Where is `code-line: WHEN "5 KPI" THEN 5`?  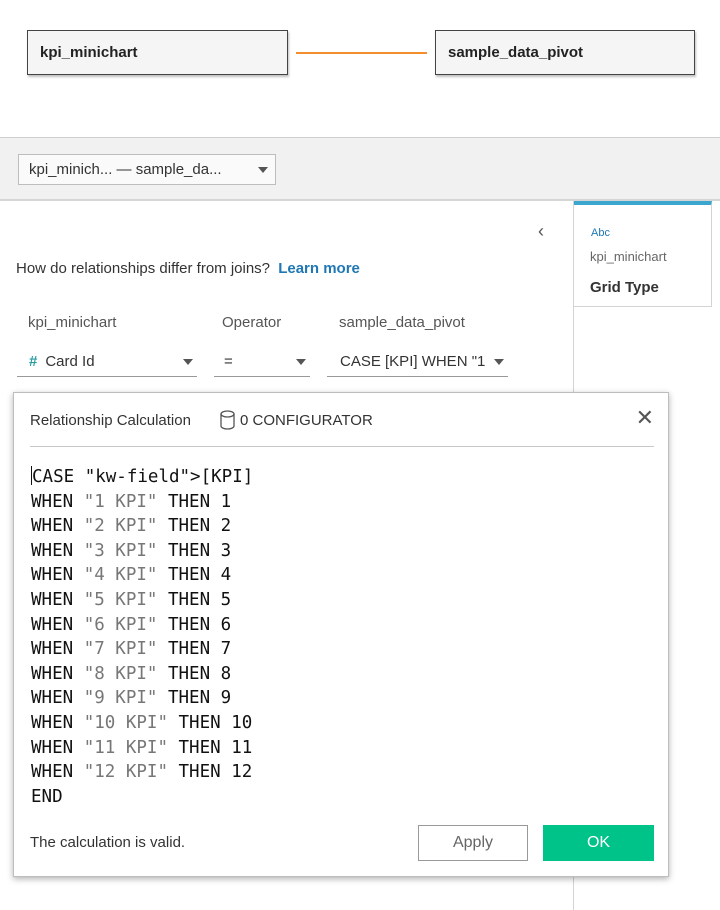
code-line: WHEN "5 KPI" THEN 5 is located at coordinates (131, 599).